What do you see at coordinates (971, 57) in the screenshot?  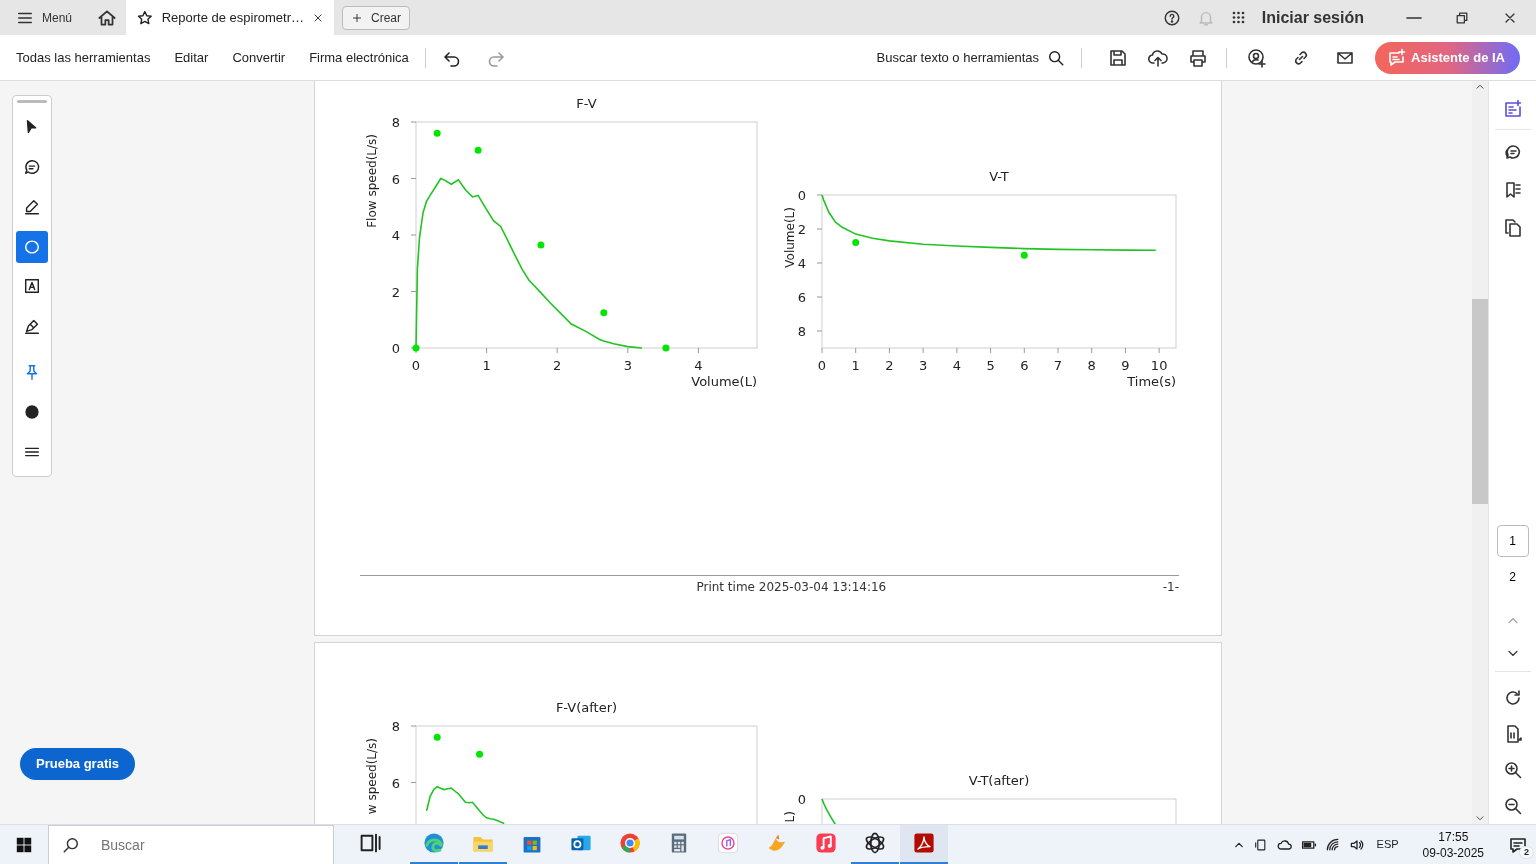 I see `search-tools-button: Buscar texto o herramientas` at bounding box center [971, 57].